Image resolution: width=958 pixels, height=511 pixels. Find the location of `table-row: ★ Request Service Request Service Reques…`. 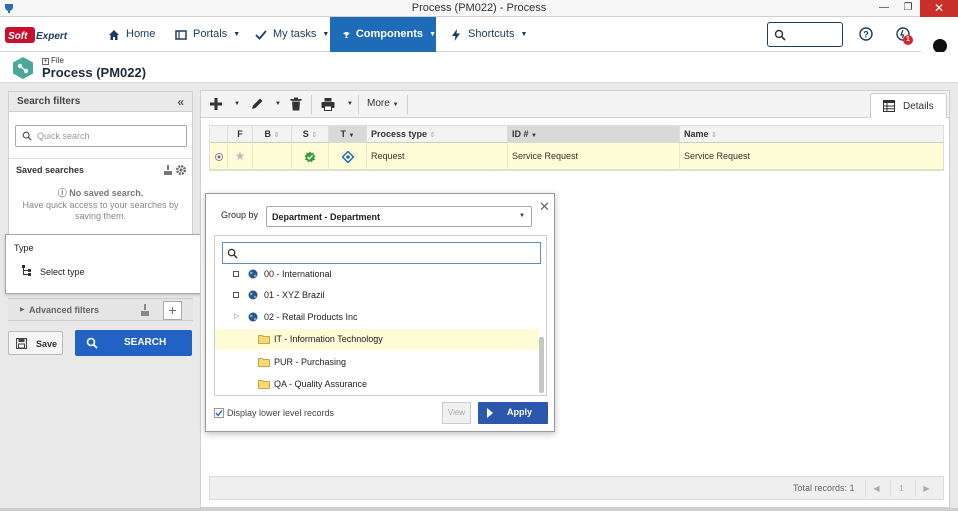

table-row: ★ Request Service Request Service Reques… is located at coordinates (576, 156).